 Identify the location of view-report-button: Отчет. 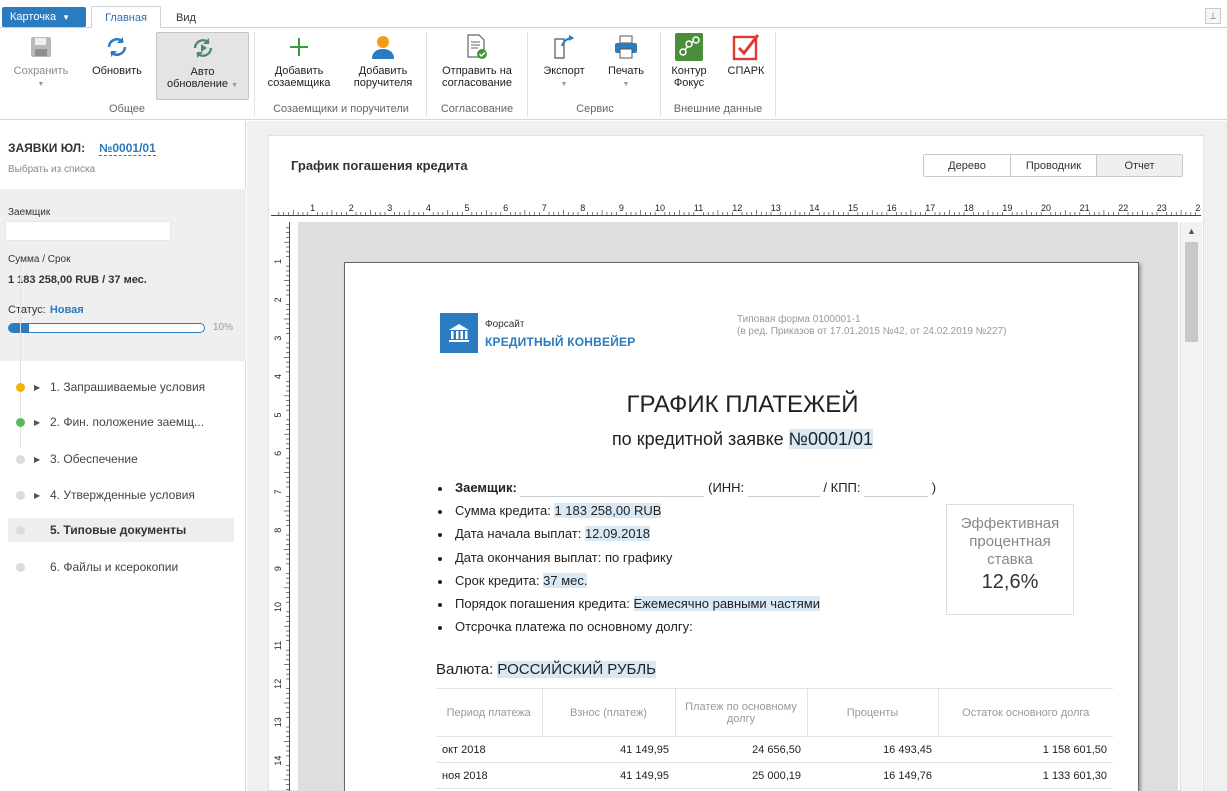
(1139, 165).